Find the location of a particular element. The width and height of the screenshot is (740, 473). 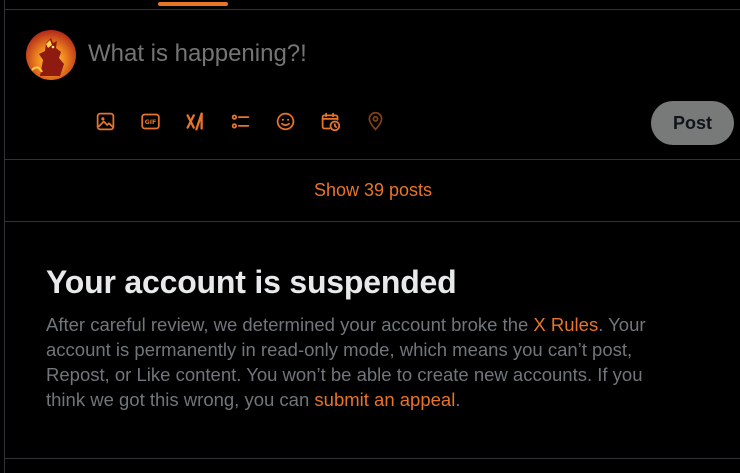

location-icon is located at coordinates (375, 124).